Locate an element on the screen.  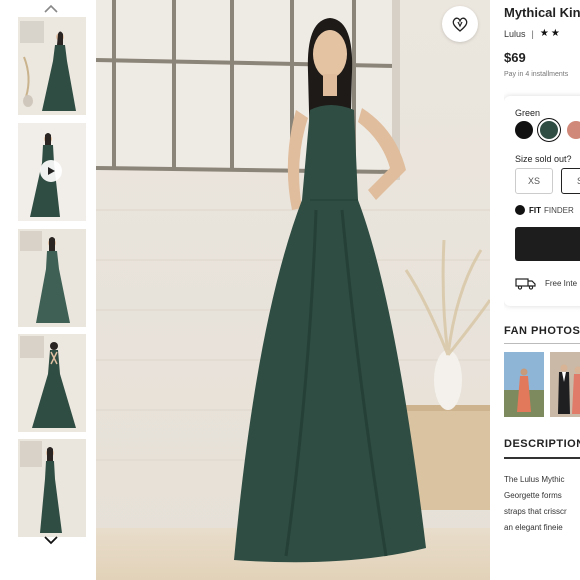
thumbnail-column is located at coordinates (51, 290).